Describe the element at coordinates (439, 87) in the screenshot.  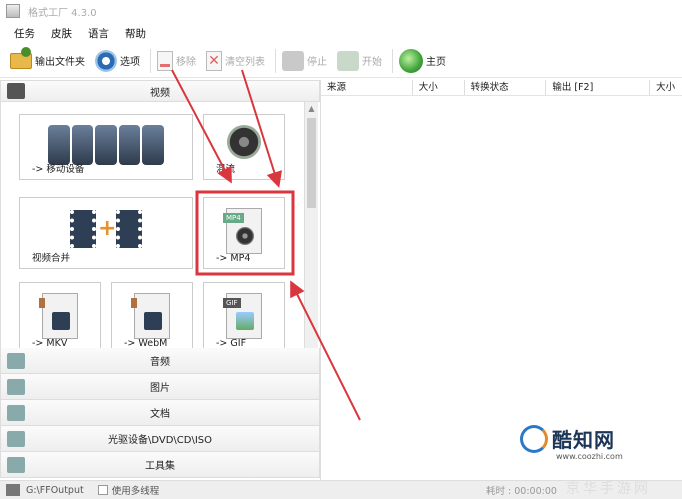
I see `column-size: 大小` at that location.